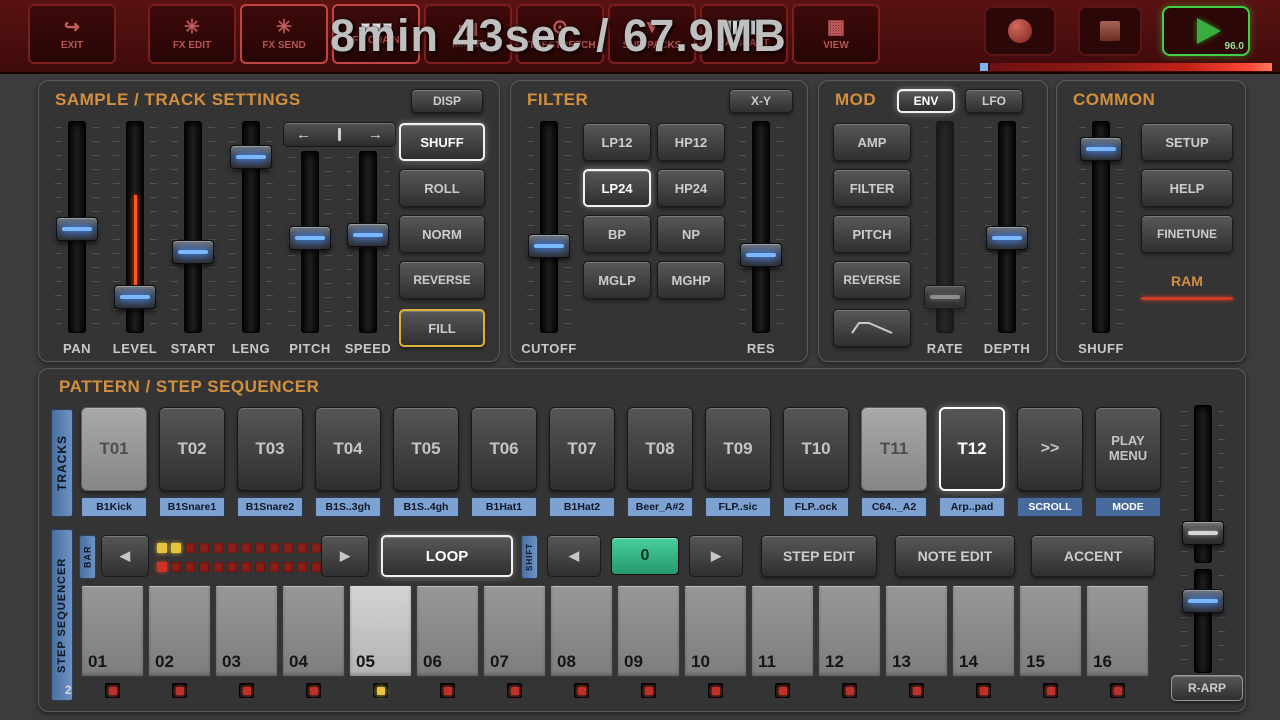  What do you see at coordinates (313, 631) in the screenshot?
I see `step-cell-04: 04` at bounding box center [313, 631].